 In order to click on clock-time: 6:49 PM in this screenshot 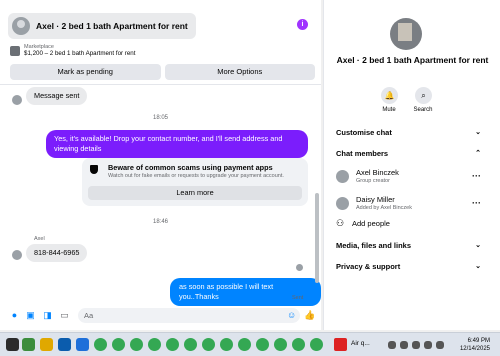, I will do `click(478, 341)`.